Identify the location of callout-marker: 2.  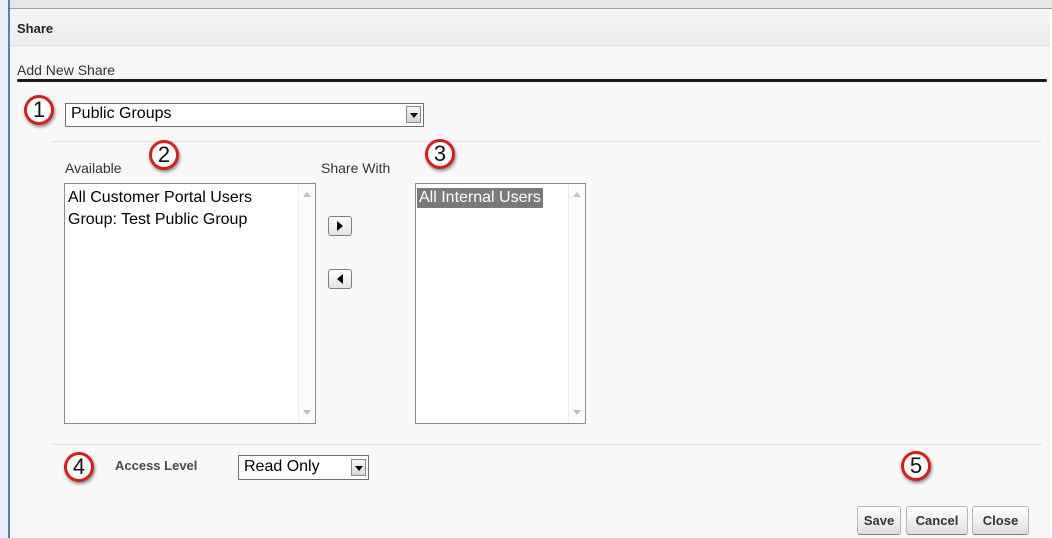
(164, 155).